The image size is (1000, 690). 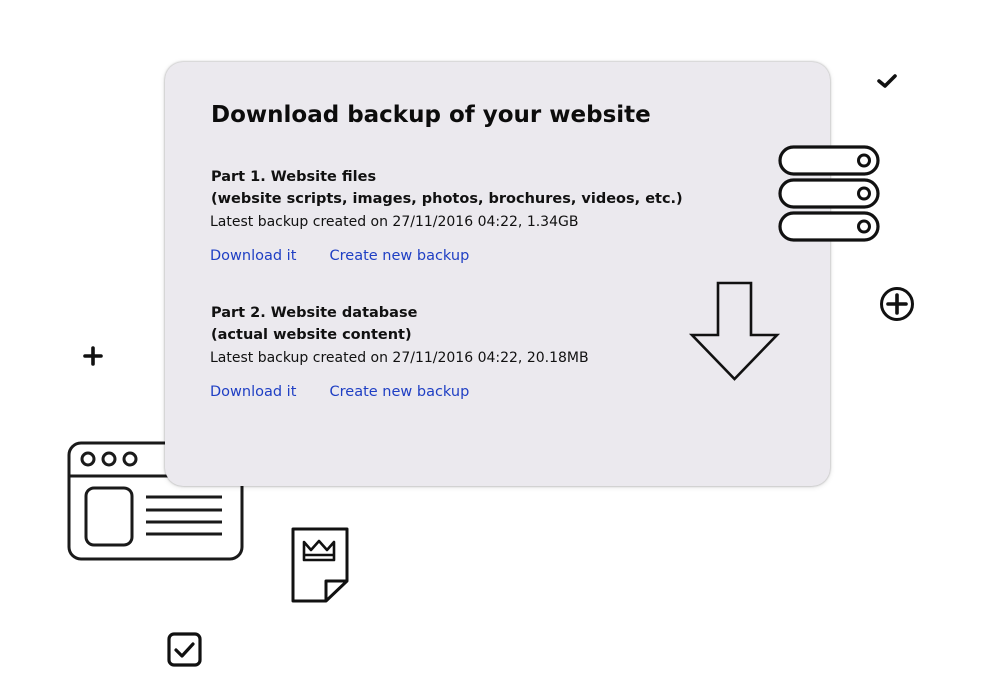 I want to click on server-stack-icon, so click(x=829, y=193).